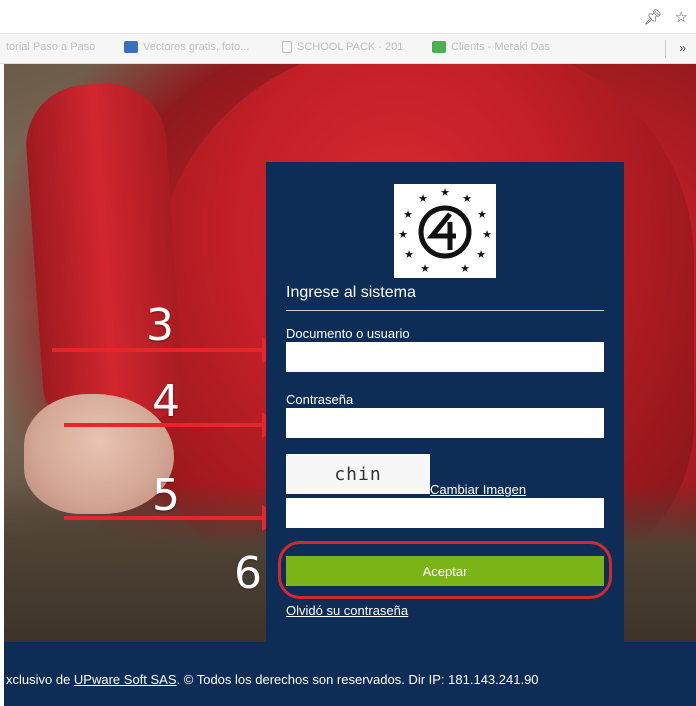  I want to click on step-number-6: 6, so click(248, 573).